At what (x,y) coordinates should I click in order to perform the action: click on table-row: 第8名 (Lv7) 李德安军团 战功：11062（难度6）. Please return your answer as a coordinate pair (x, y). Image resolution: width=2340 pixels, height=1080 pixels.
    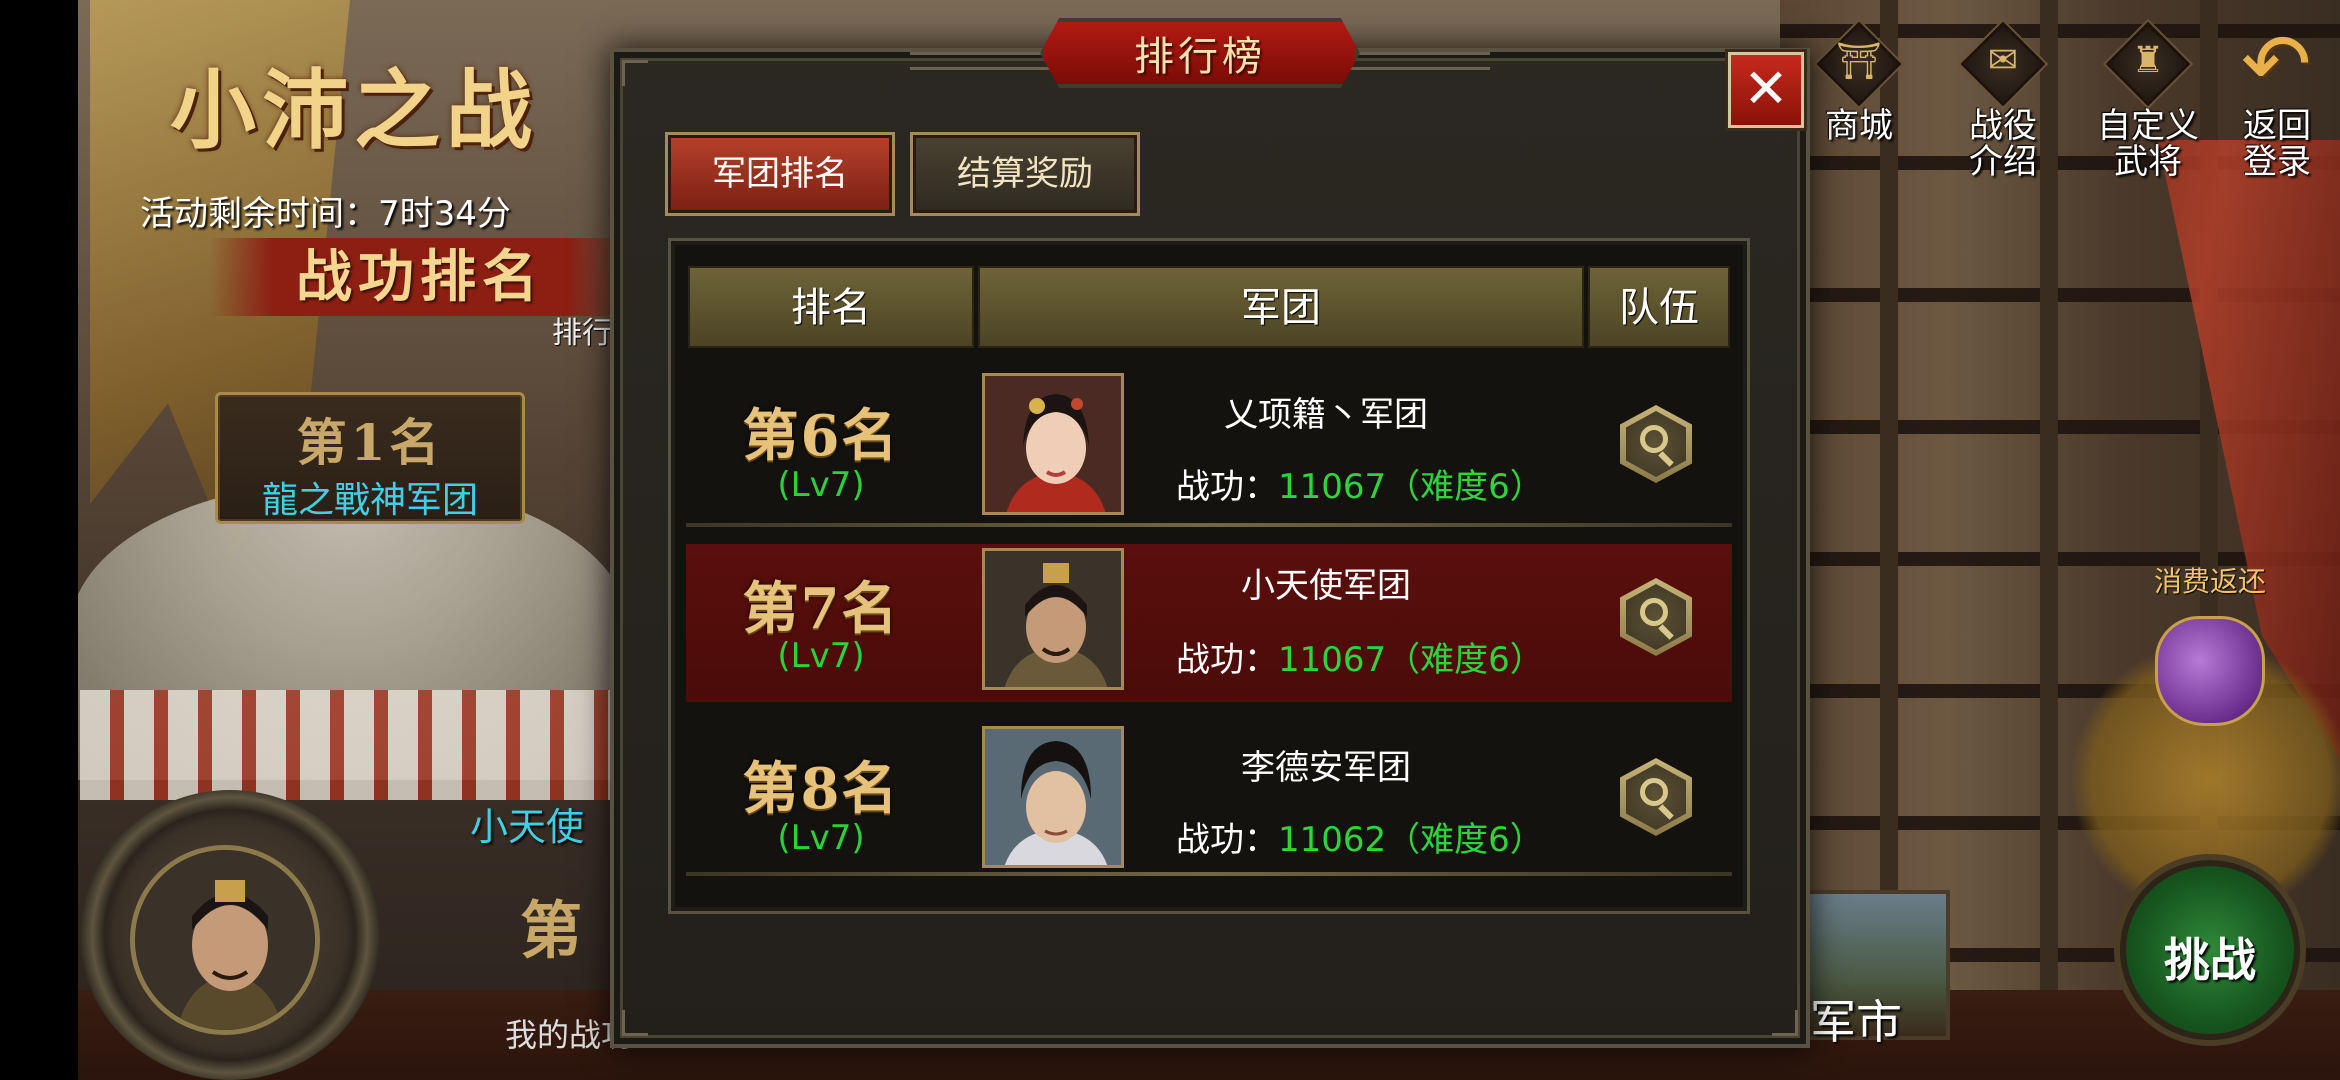
    Looking at the image, I should click on (1209, 797).